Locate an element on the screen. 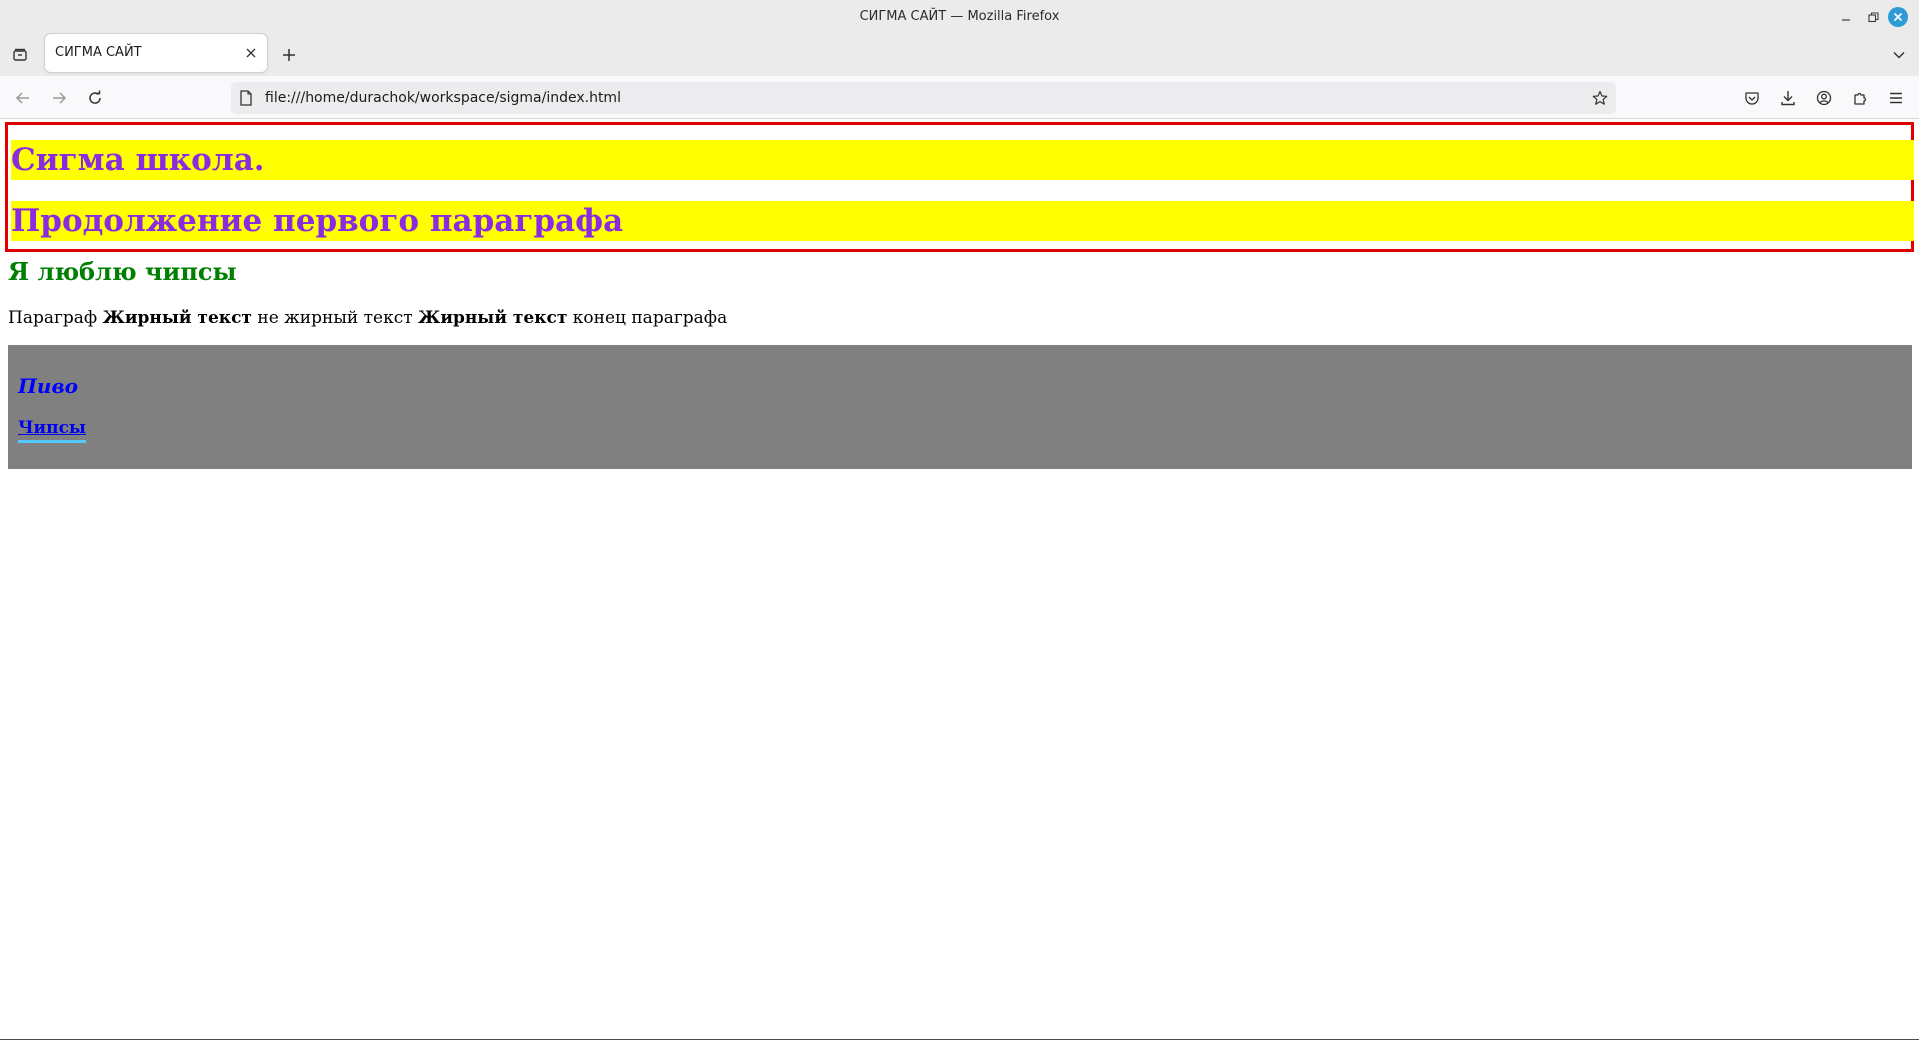 This screenshot has width=1919, height=1040. restore-icon is located at coordinates (1873, 16).